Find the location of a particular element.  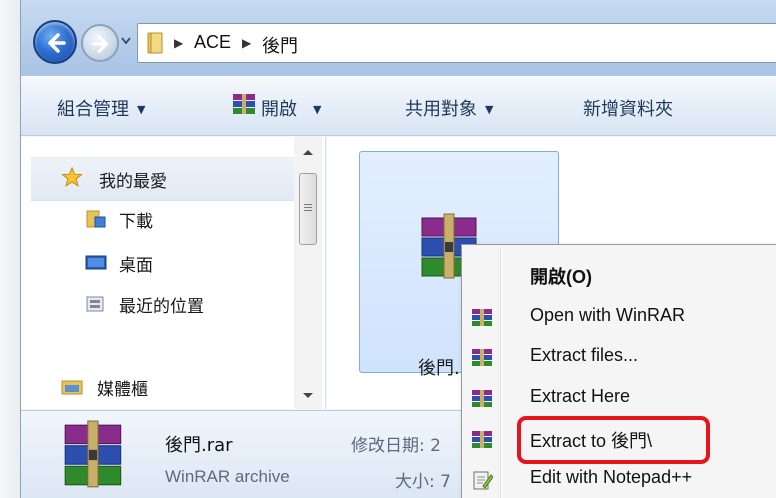

breadcrumb-ace: ACE is located at coordinates (212, 42).